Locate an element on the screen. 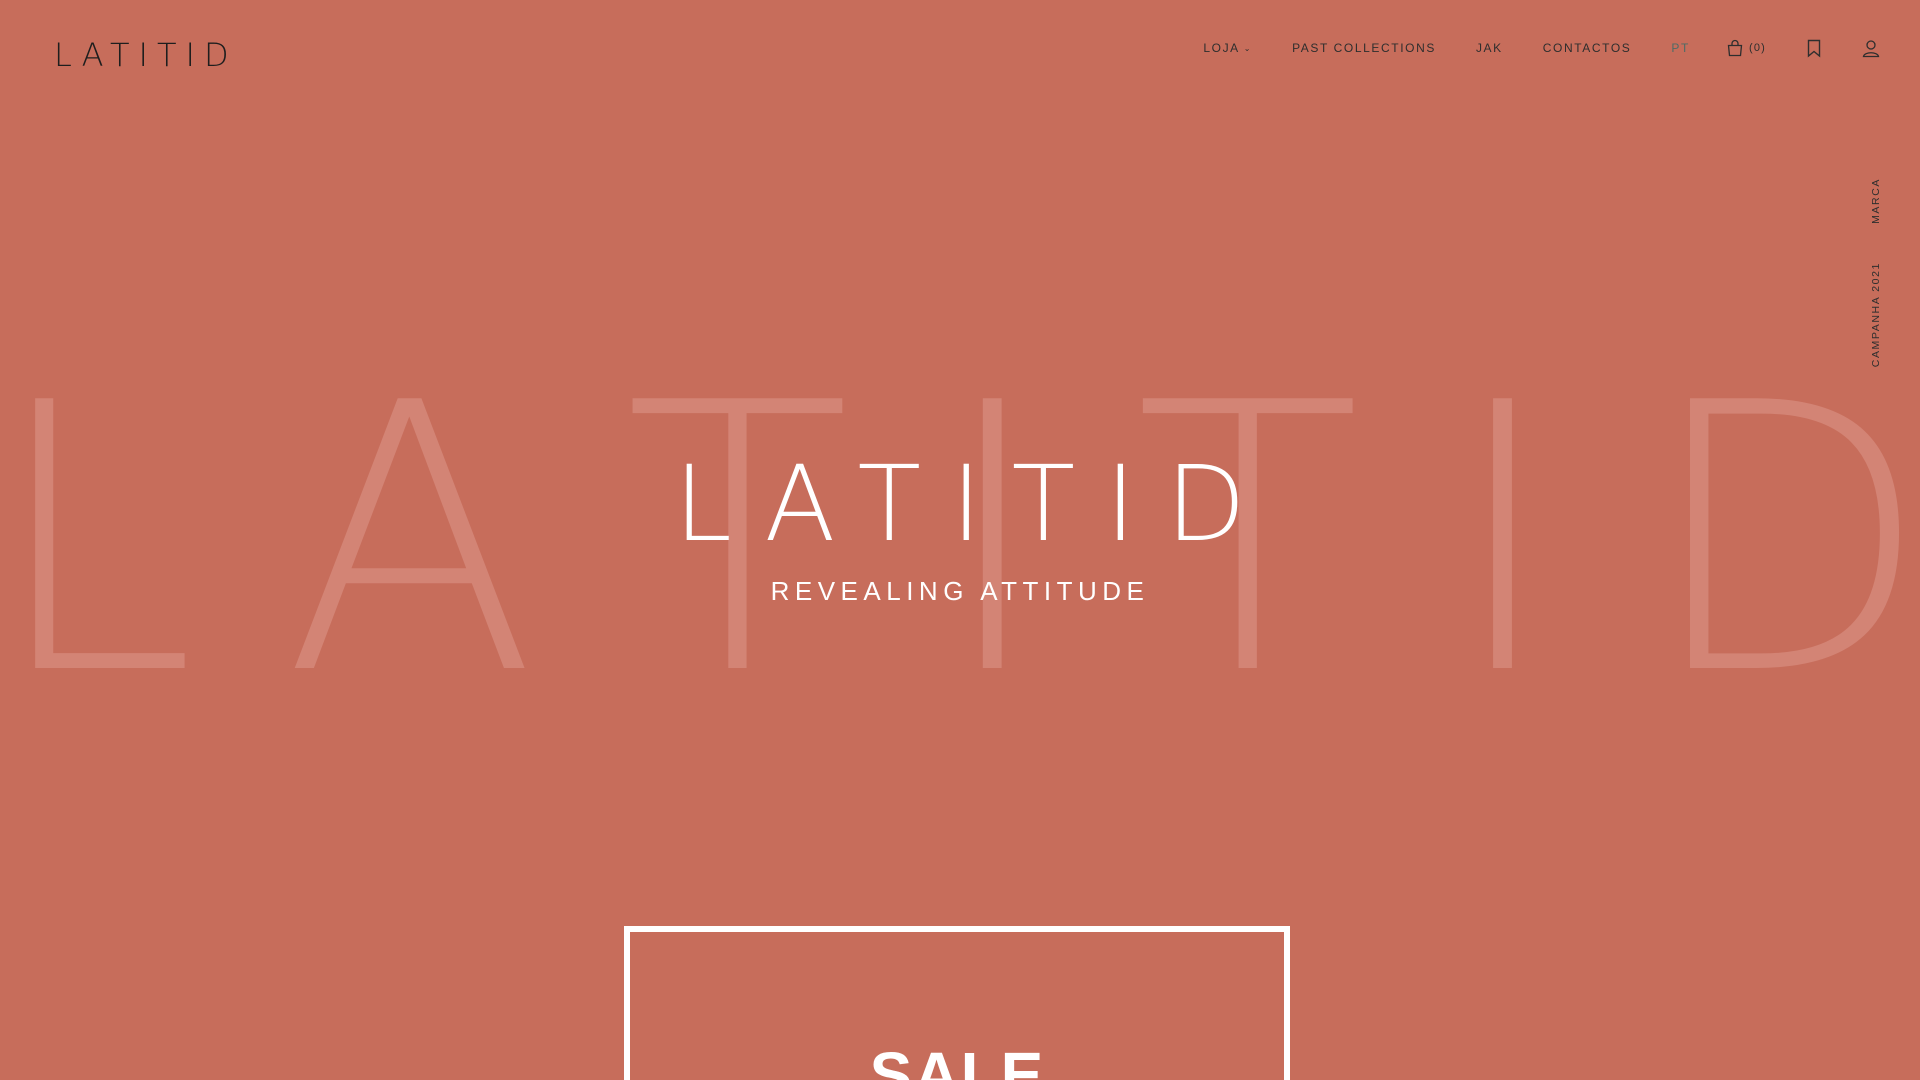 Image resolution: width=1920 pixels, height=1080 pixels. wishlist-button is located at coordinates (1814, 48).